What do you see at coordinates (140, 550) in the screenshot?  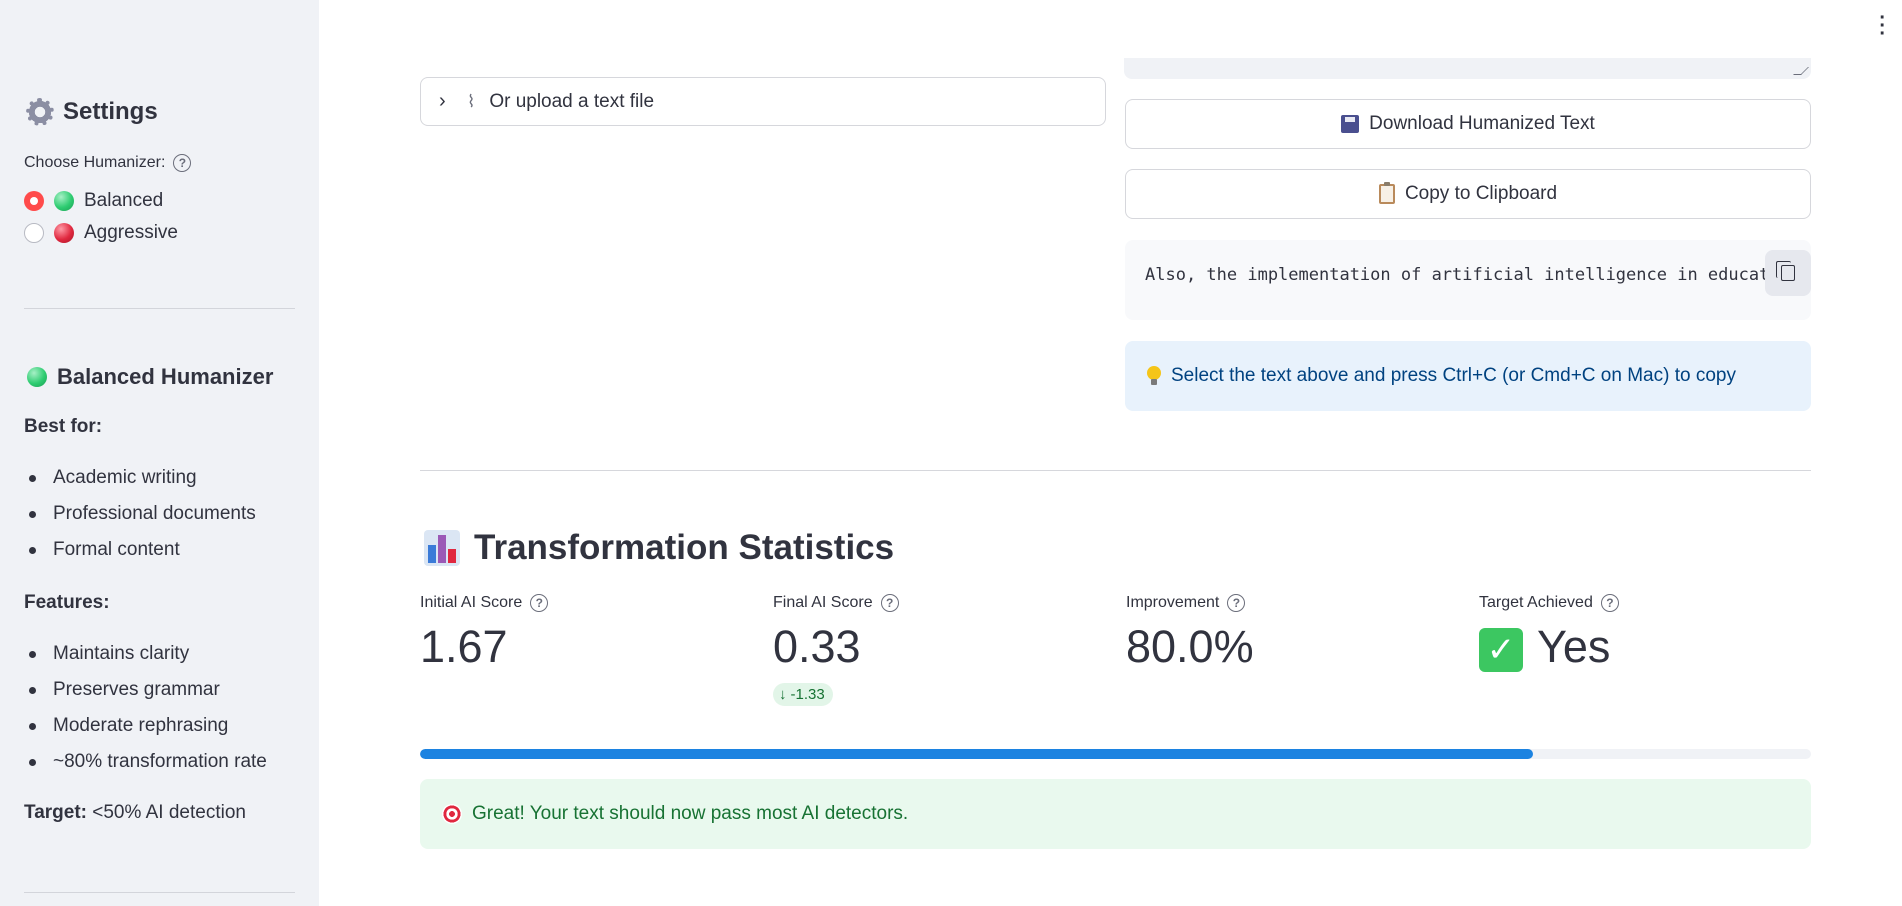 I see `list-item: Formal content` at bounding box center [140, 550].